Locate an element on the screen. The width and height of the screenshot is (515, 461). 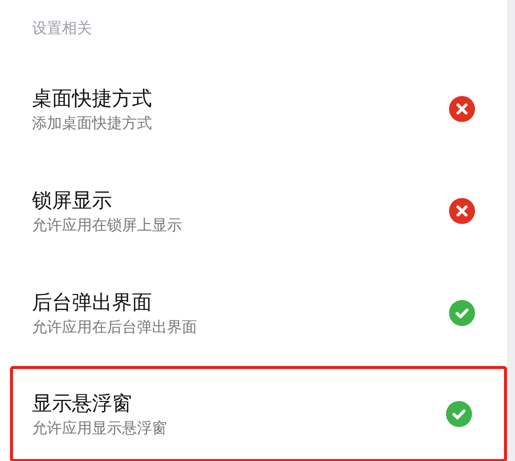
permission-title: 显示悬浮窗 is located at coordinates (82, 403).